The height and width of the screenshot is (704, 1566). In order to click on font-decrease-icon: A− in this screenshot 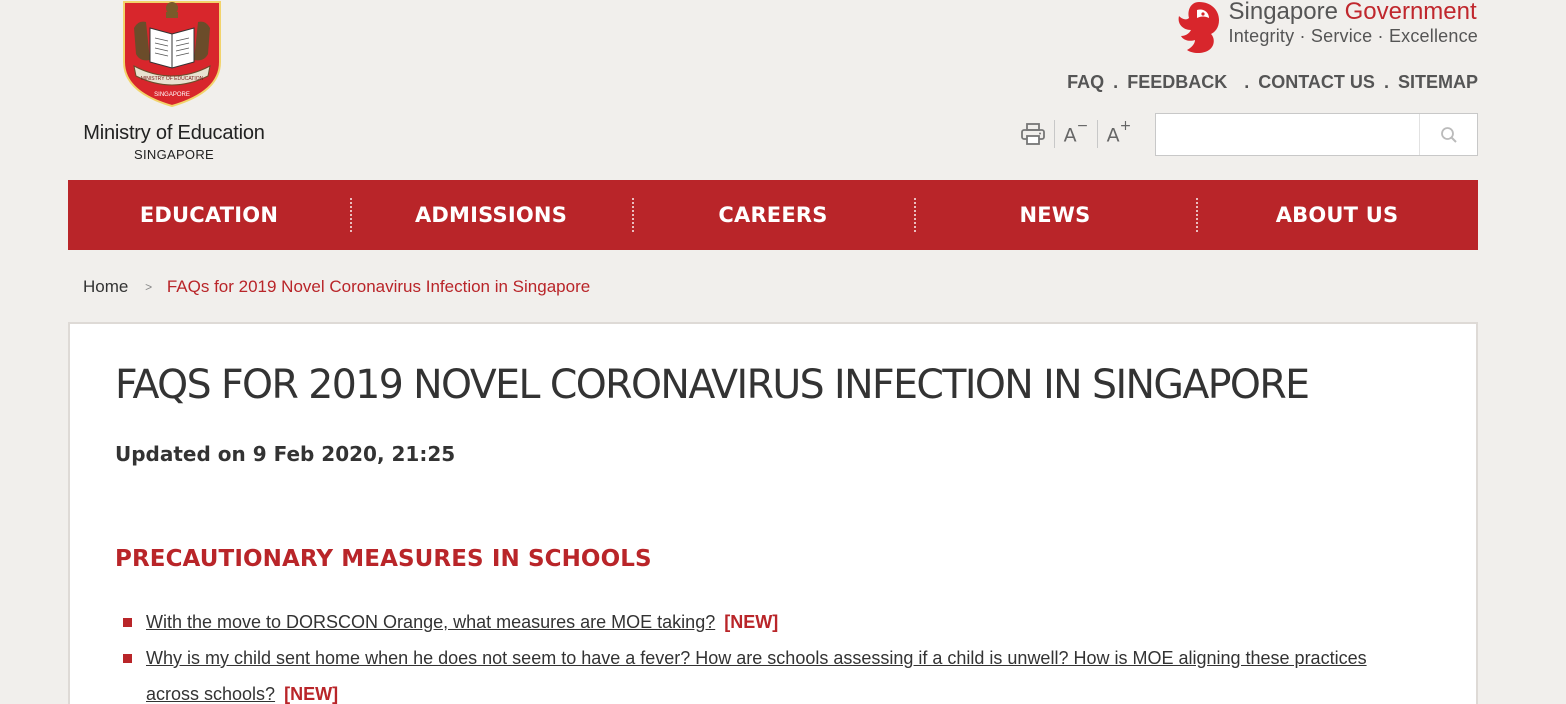, I will do `click(1076, 132)`.